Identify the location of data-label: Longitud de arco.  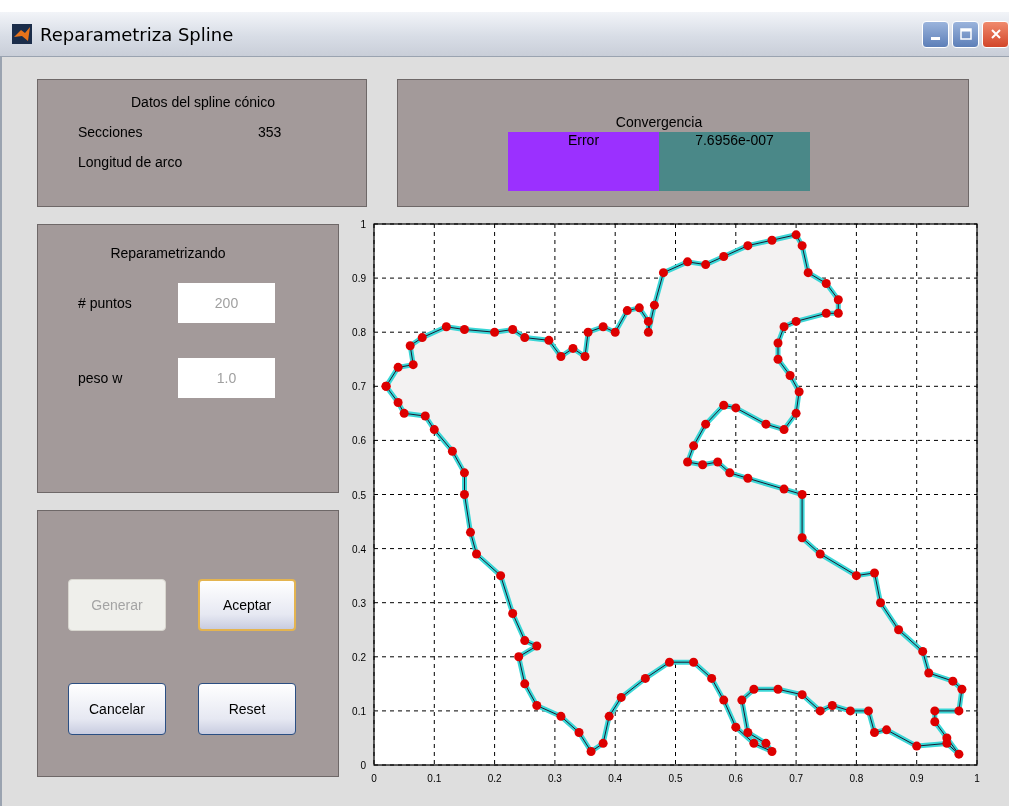
(131, 163).